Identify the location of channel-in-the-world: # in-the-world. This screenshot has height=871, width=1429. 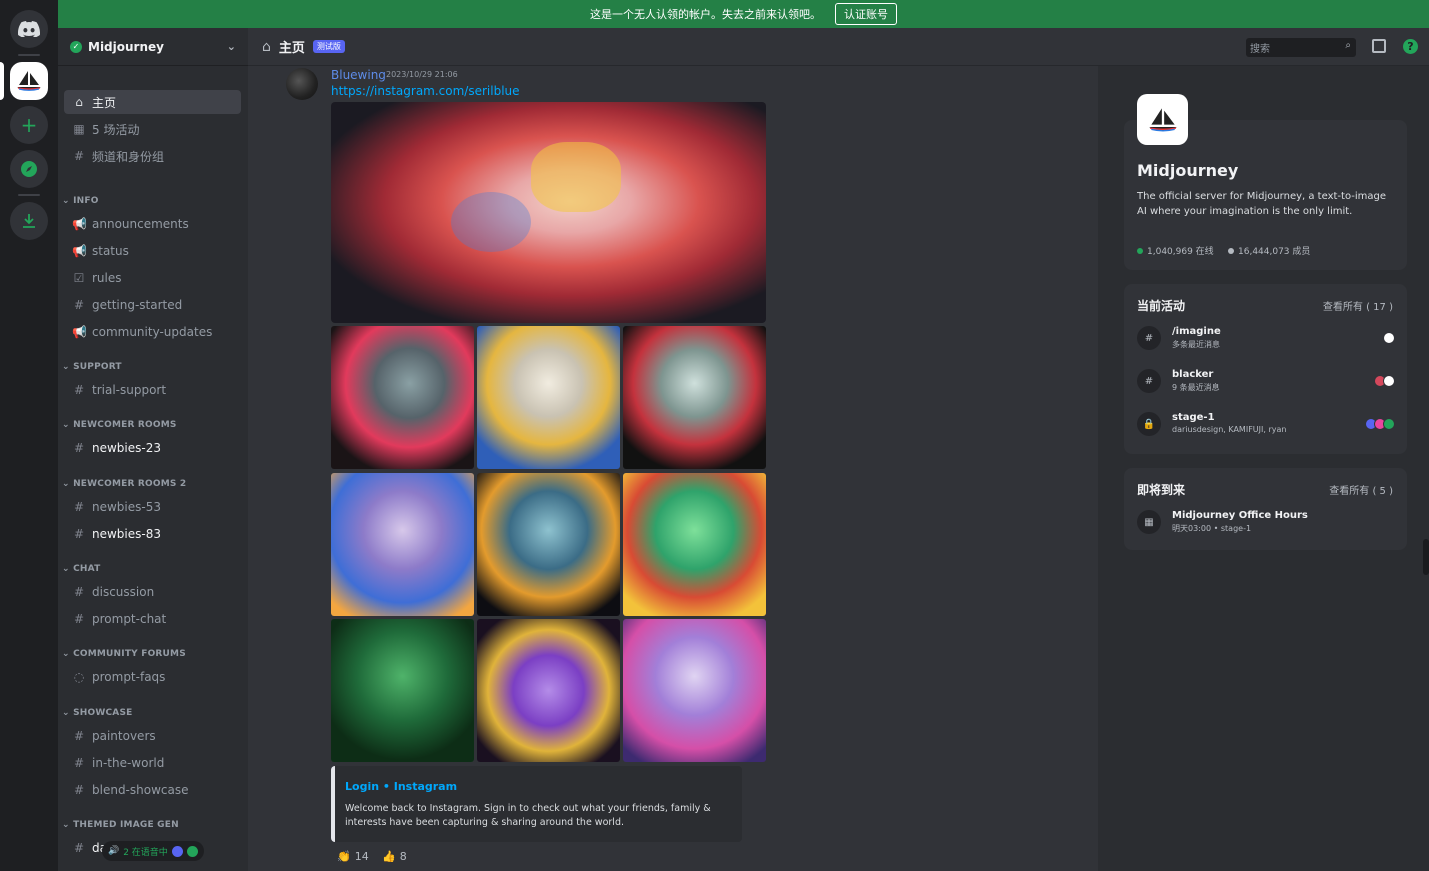
(152, 763).